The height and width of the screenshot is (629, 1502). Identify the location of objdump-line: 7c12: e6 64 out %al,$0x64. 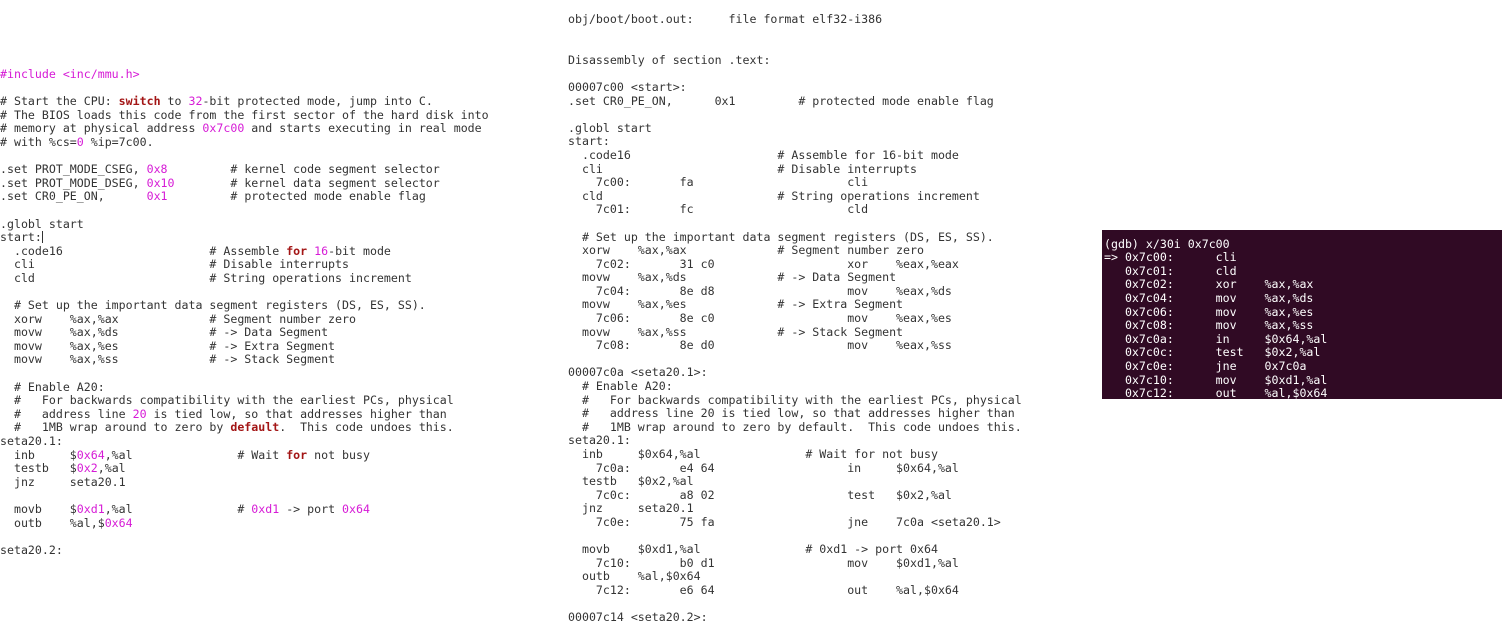
(763, 589).